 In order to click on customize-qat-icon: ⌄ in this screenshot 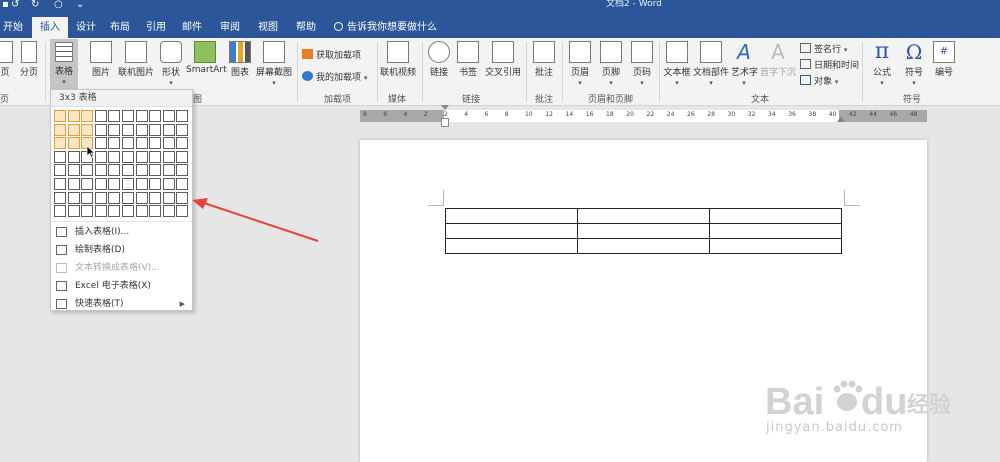, I will do `click(80, 5)`.